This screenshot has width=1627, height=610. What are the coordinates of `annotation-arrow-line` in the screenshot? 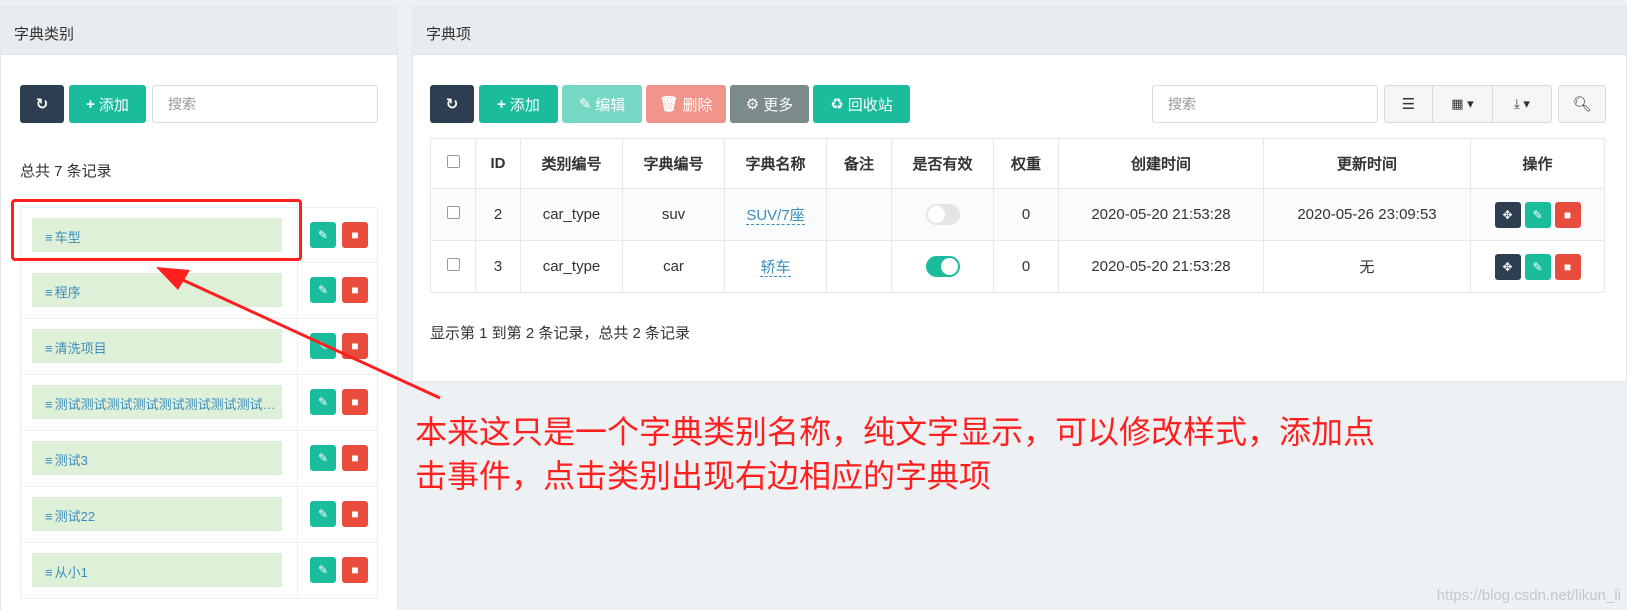 It's located at (306, 336).